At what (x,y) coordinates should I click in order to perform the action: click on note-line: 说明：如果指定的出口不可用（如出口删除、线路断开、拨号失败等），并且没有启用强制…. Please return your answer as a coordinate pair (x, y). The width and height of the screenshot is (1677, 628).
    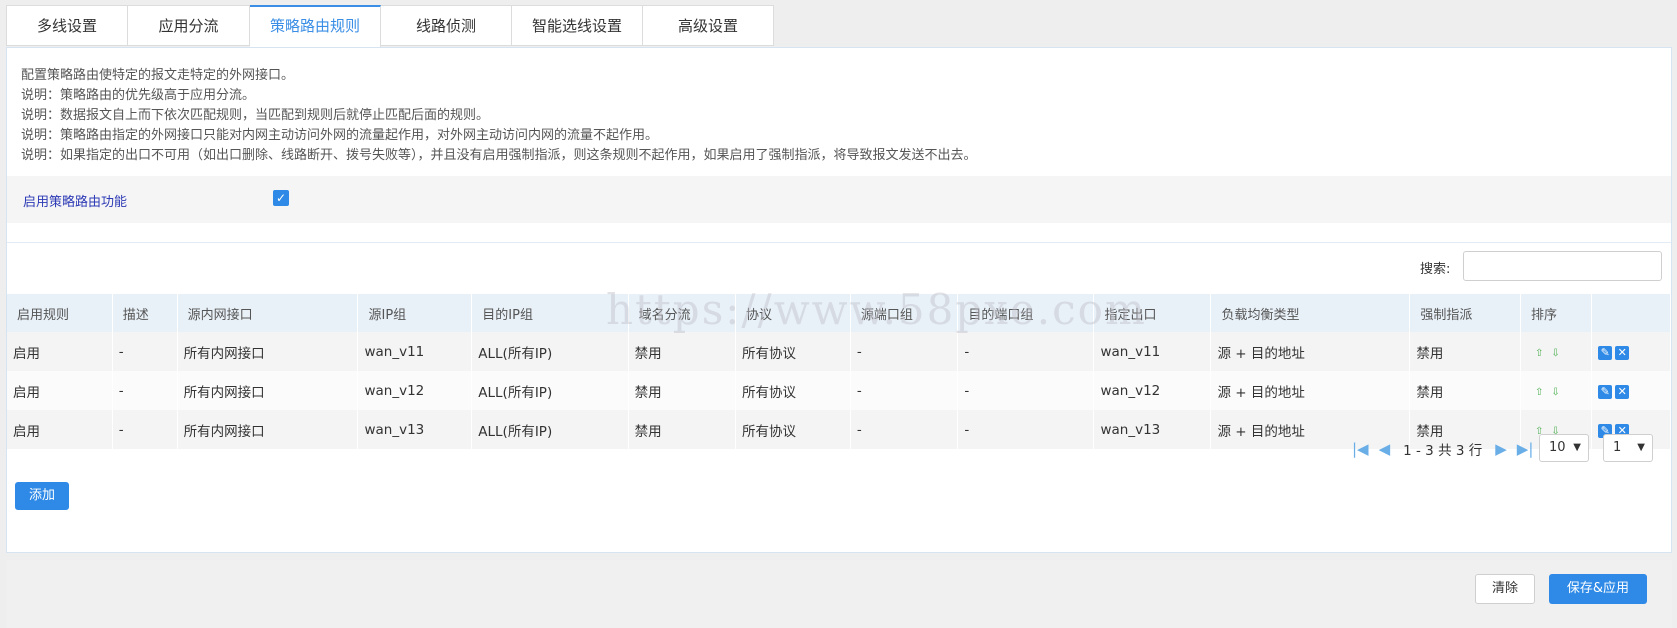
    Looking at the image, I should click on (499, 155).